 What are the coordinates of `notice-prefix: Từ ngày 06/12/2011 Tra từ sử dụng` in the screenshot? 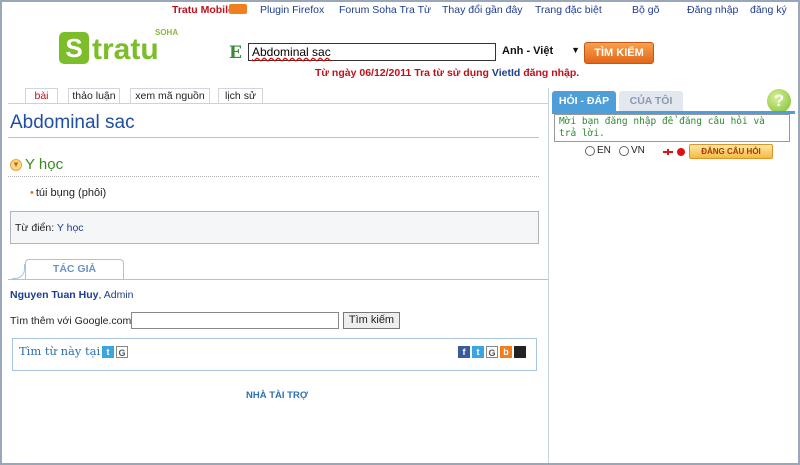 It's located at (402, 73).